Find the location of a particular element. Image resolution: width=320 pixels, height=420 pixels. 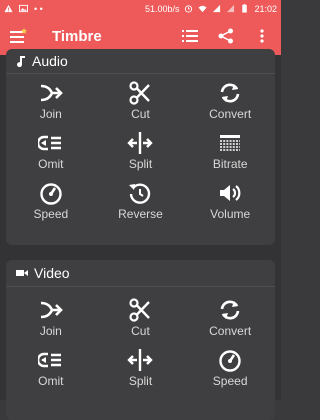

list-icon is located at coordinates (190, 36).